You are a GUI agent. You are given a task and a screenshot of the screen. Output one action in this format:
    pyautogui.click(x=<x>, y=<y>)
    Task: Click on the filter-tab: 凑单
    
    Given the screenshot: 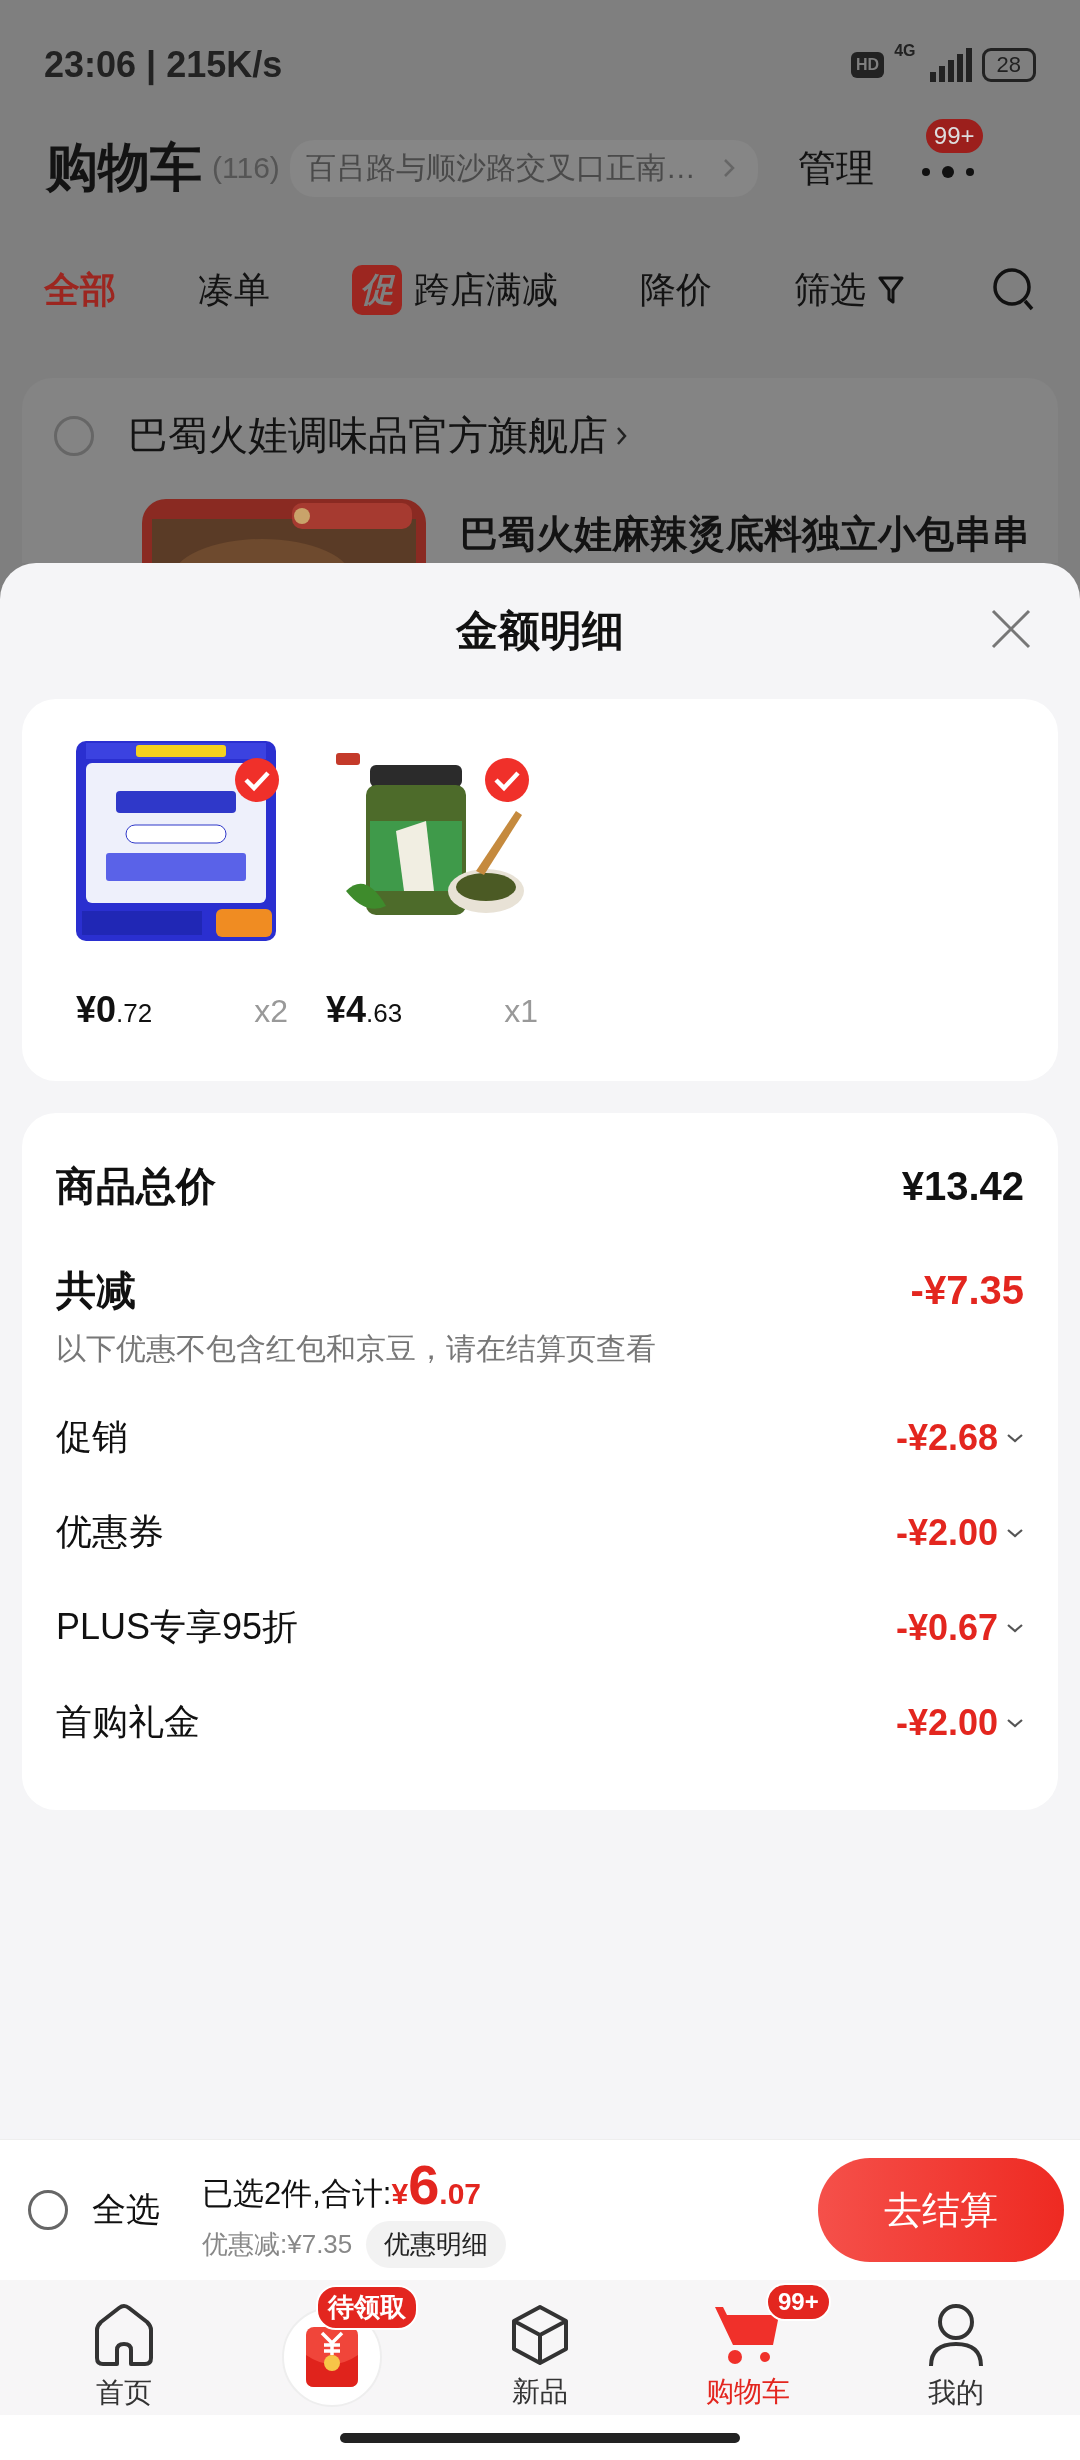 What is the action you would take?
    pyautogui.click(x=234, y=290)
    